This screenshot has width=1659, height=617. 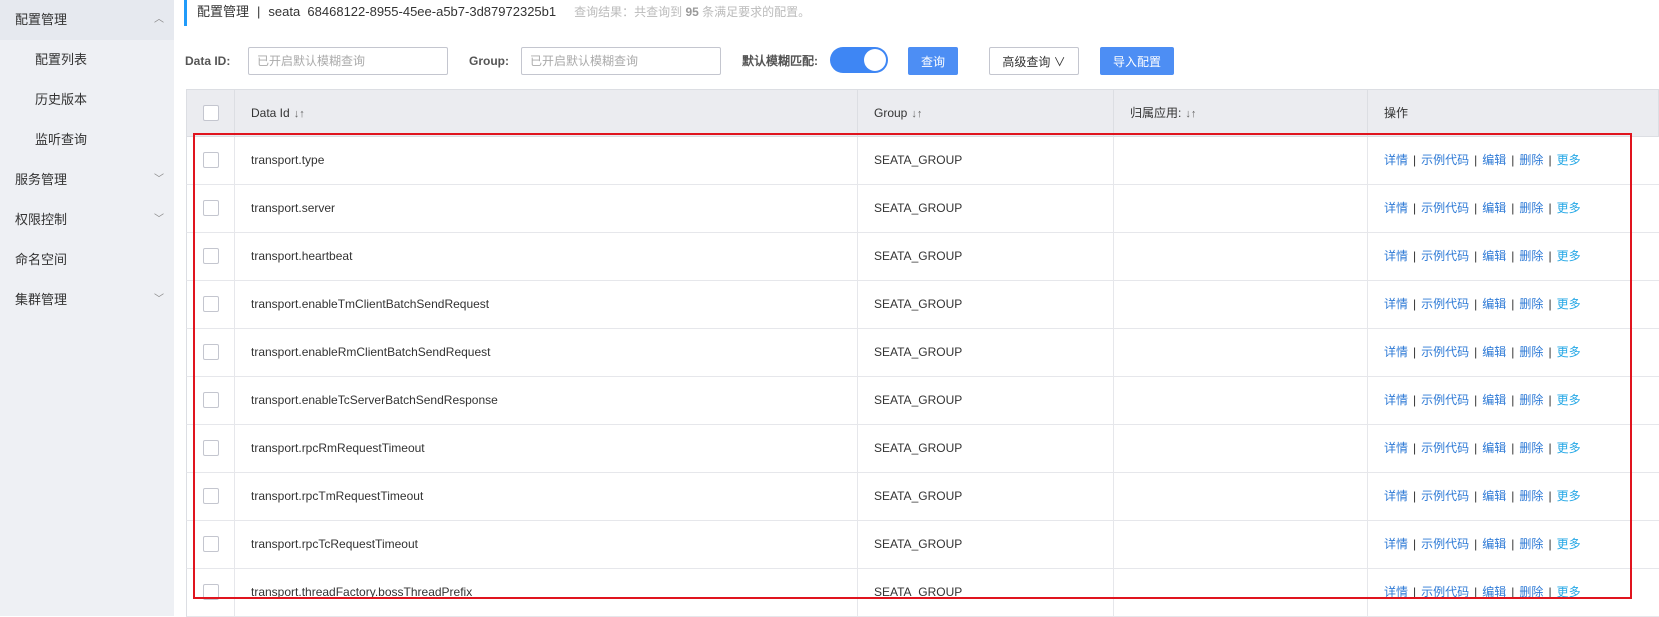 I want to click on hint-suffix: 条满足要求的配置。, so click(x=756, y=12).